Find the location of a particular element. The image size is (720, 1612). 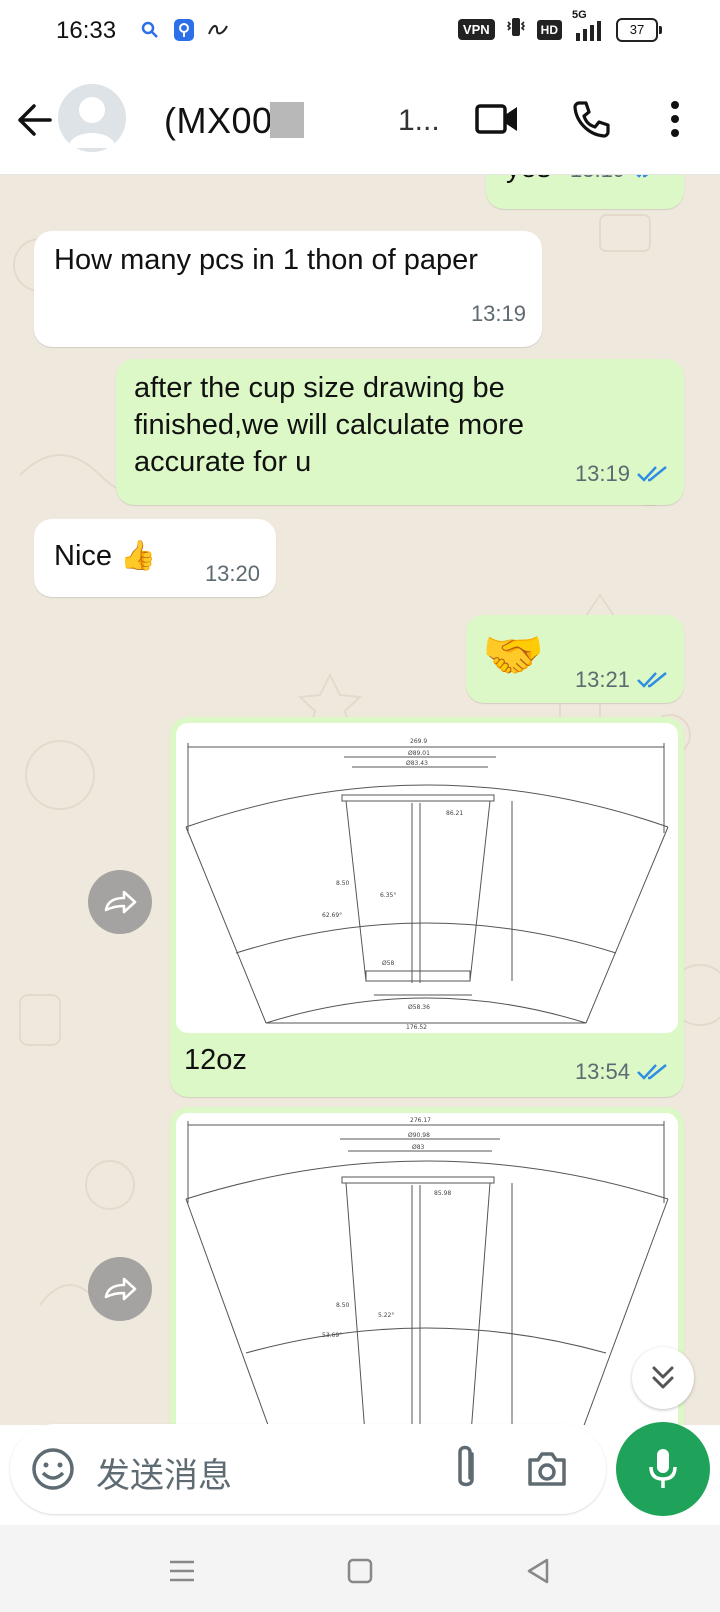

drawing-label: 269.9 is located at coordinates (418, 741).